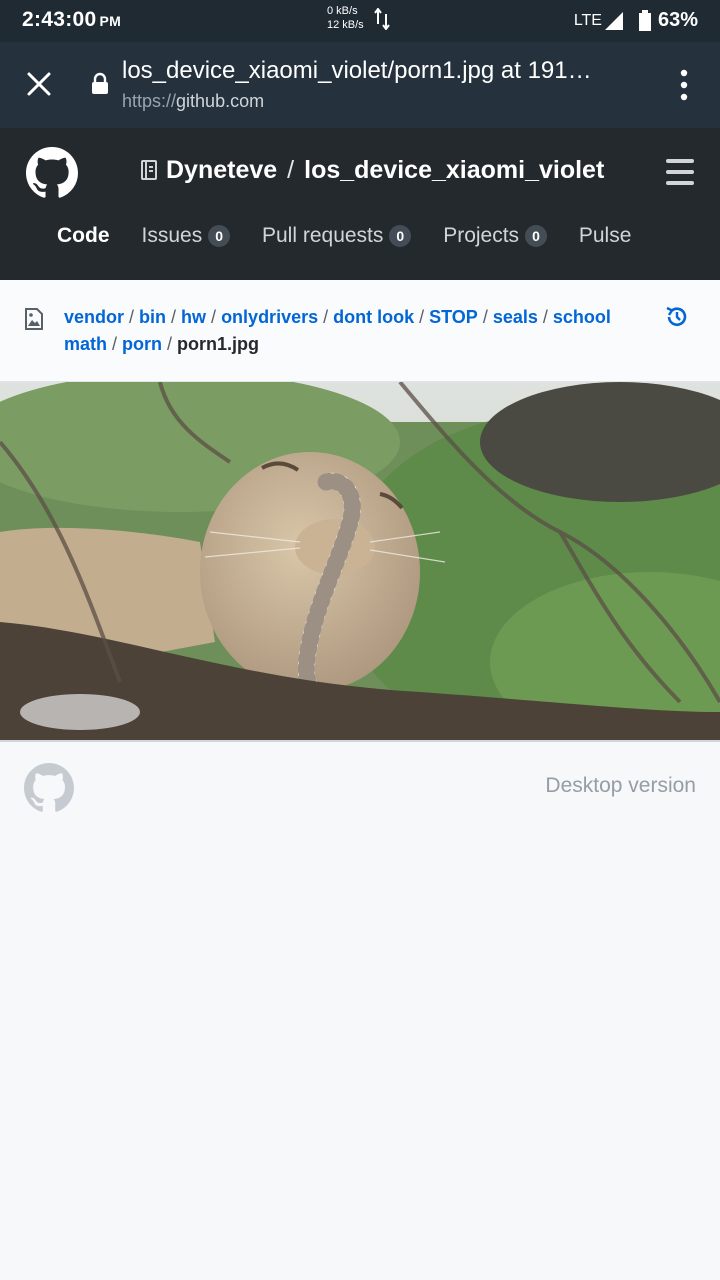 The image size is (720, 1280). Describe the element at coordinates (636, 20) in the screenshot. I see `status-right: LTE 63%` at that location.